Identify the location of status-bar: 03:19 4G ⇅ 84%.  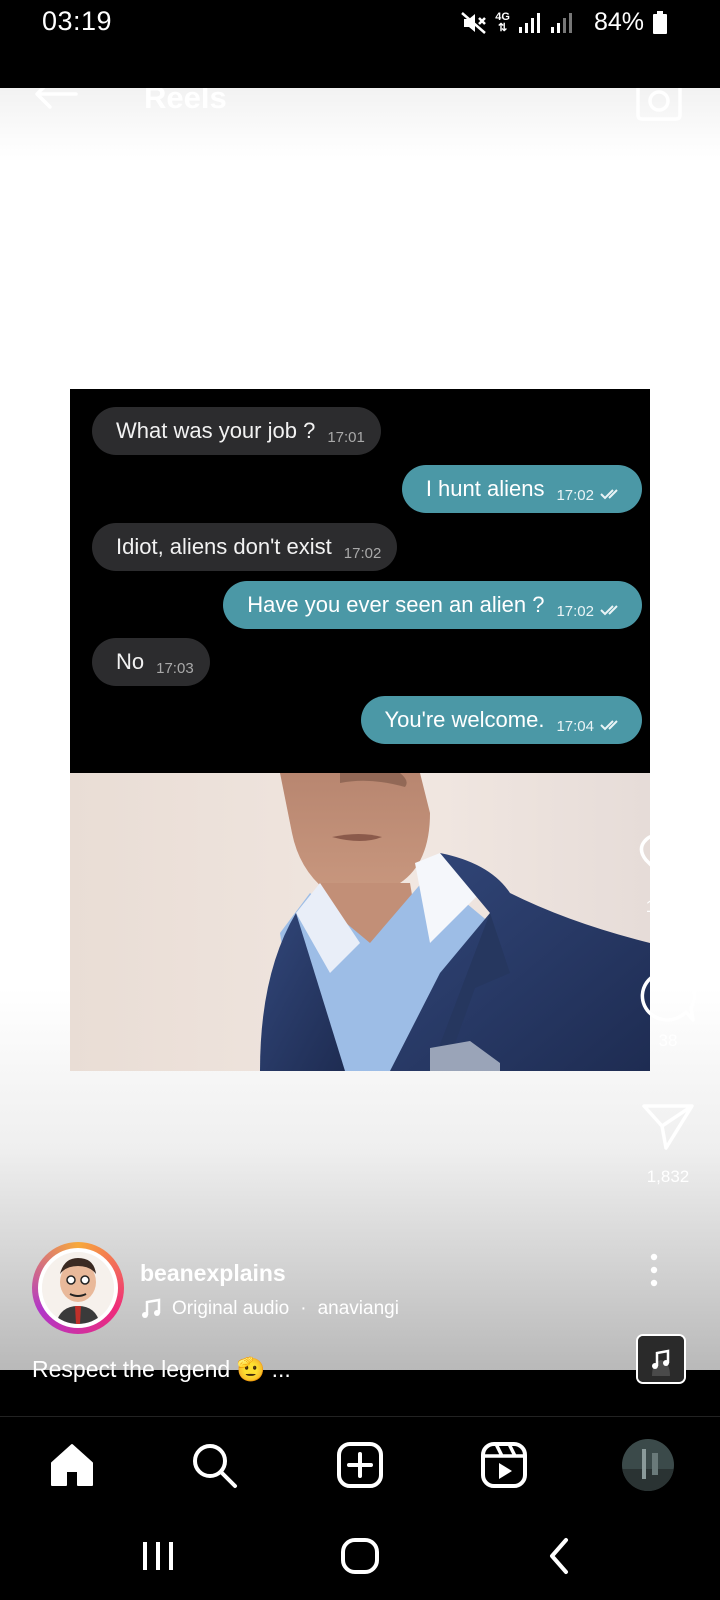
(360, 44).